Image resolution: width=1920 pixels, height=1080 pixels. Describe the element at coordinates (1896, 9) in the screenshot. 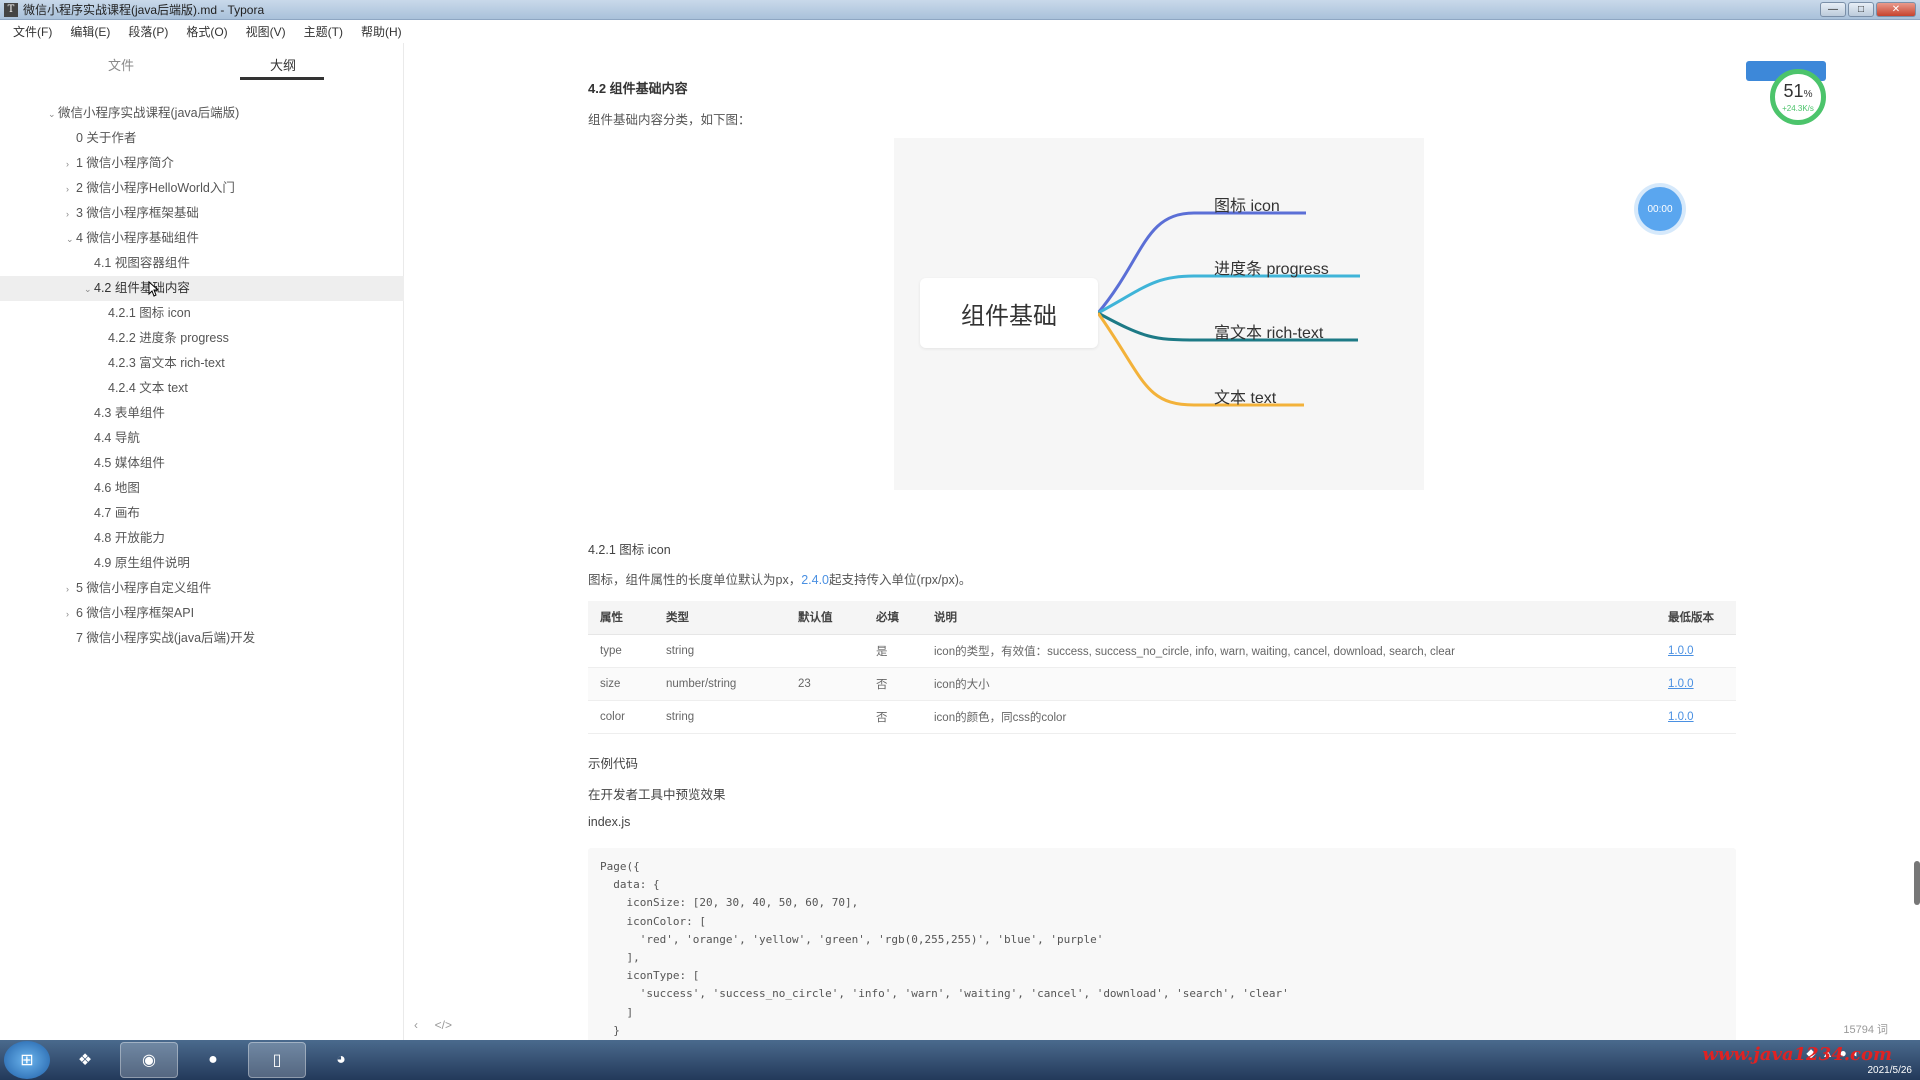

I see `close-button: ✕` at that location.